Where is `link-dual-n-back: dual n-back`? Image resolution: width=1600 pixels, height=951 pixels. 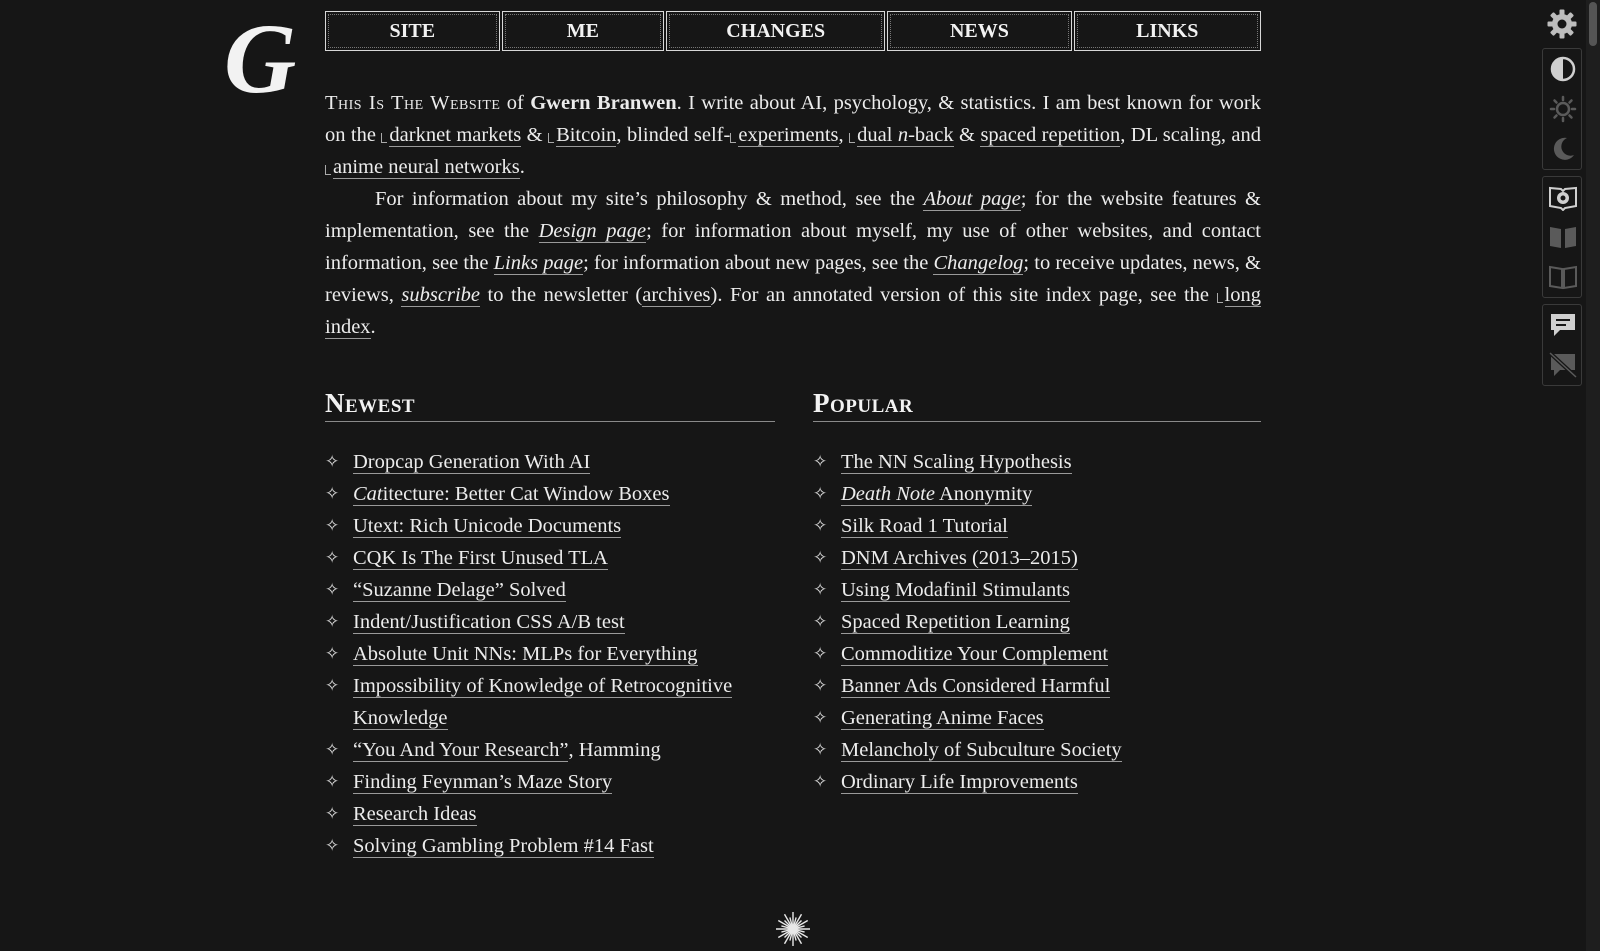
link-dual-n-back: dual n-back is located at coordinates (905, 135).